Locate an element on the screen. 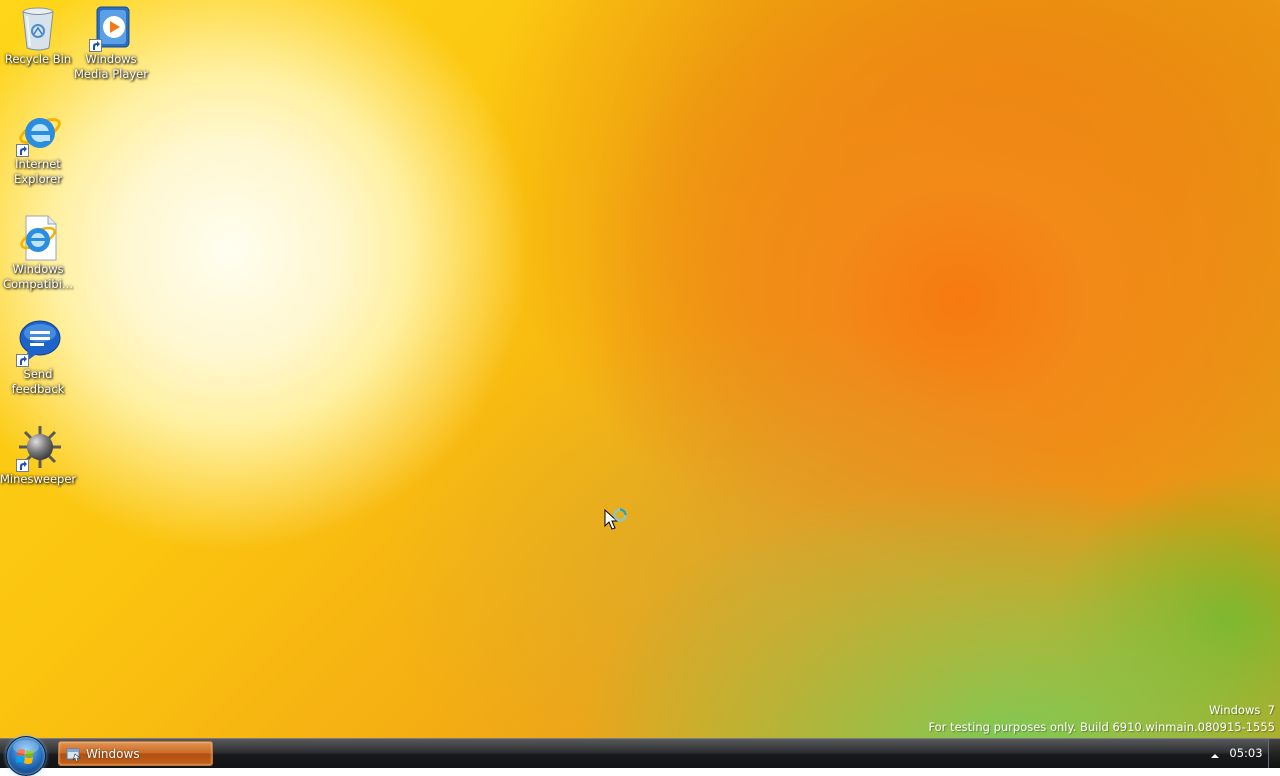 The height and width of the screenshot is (776, 1280). start-button is located at coordinates (26, 756).